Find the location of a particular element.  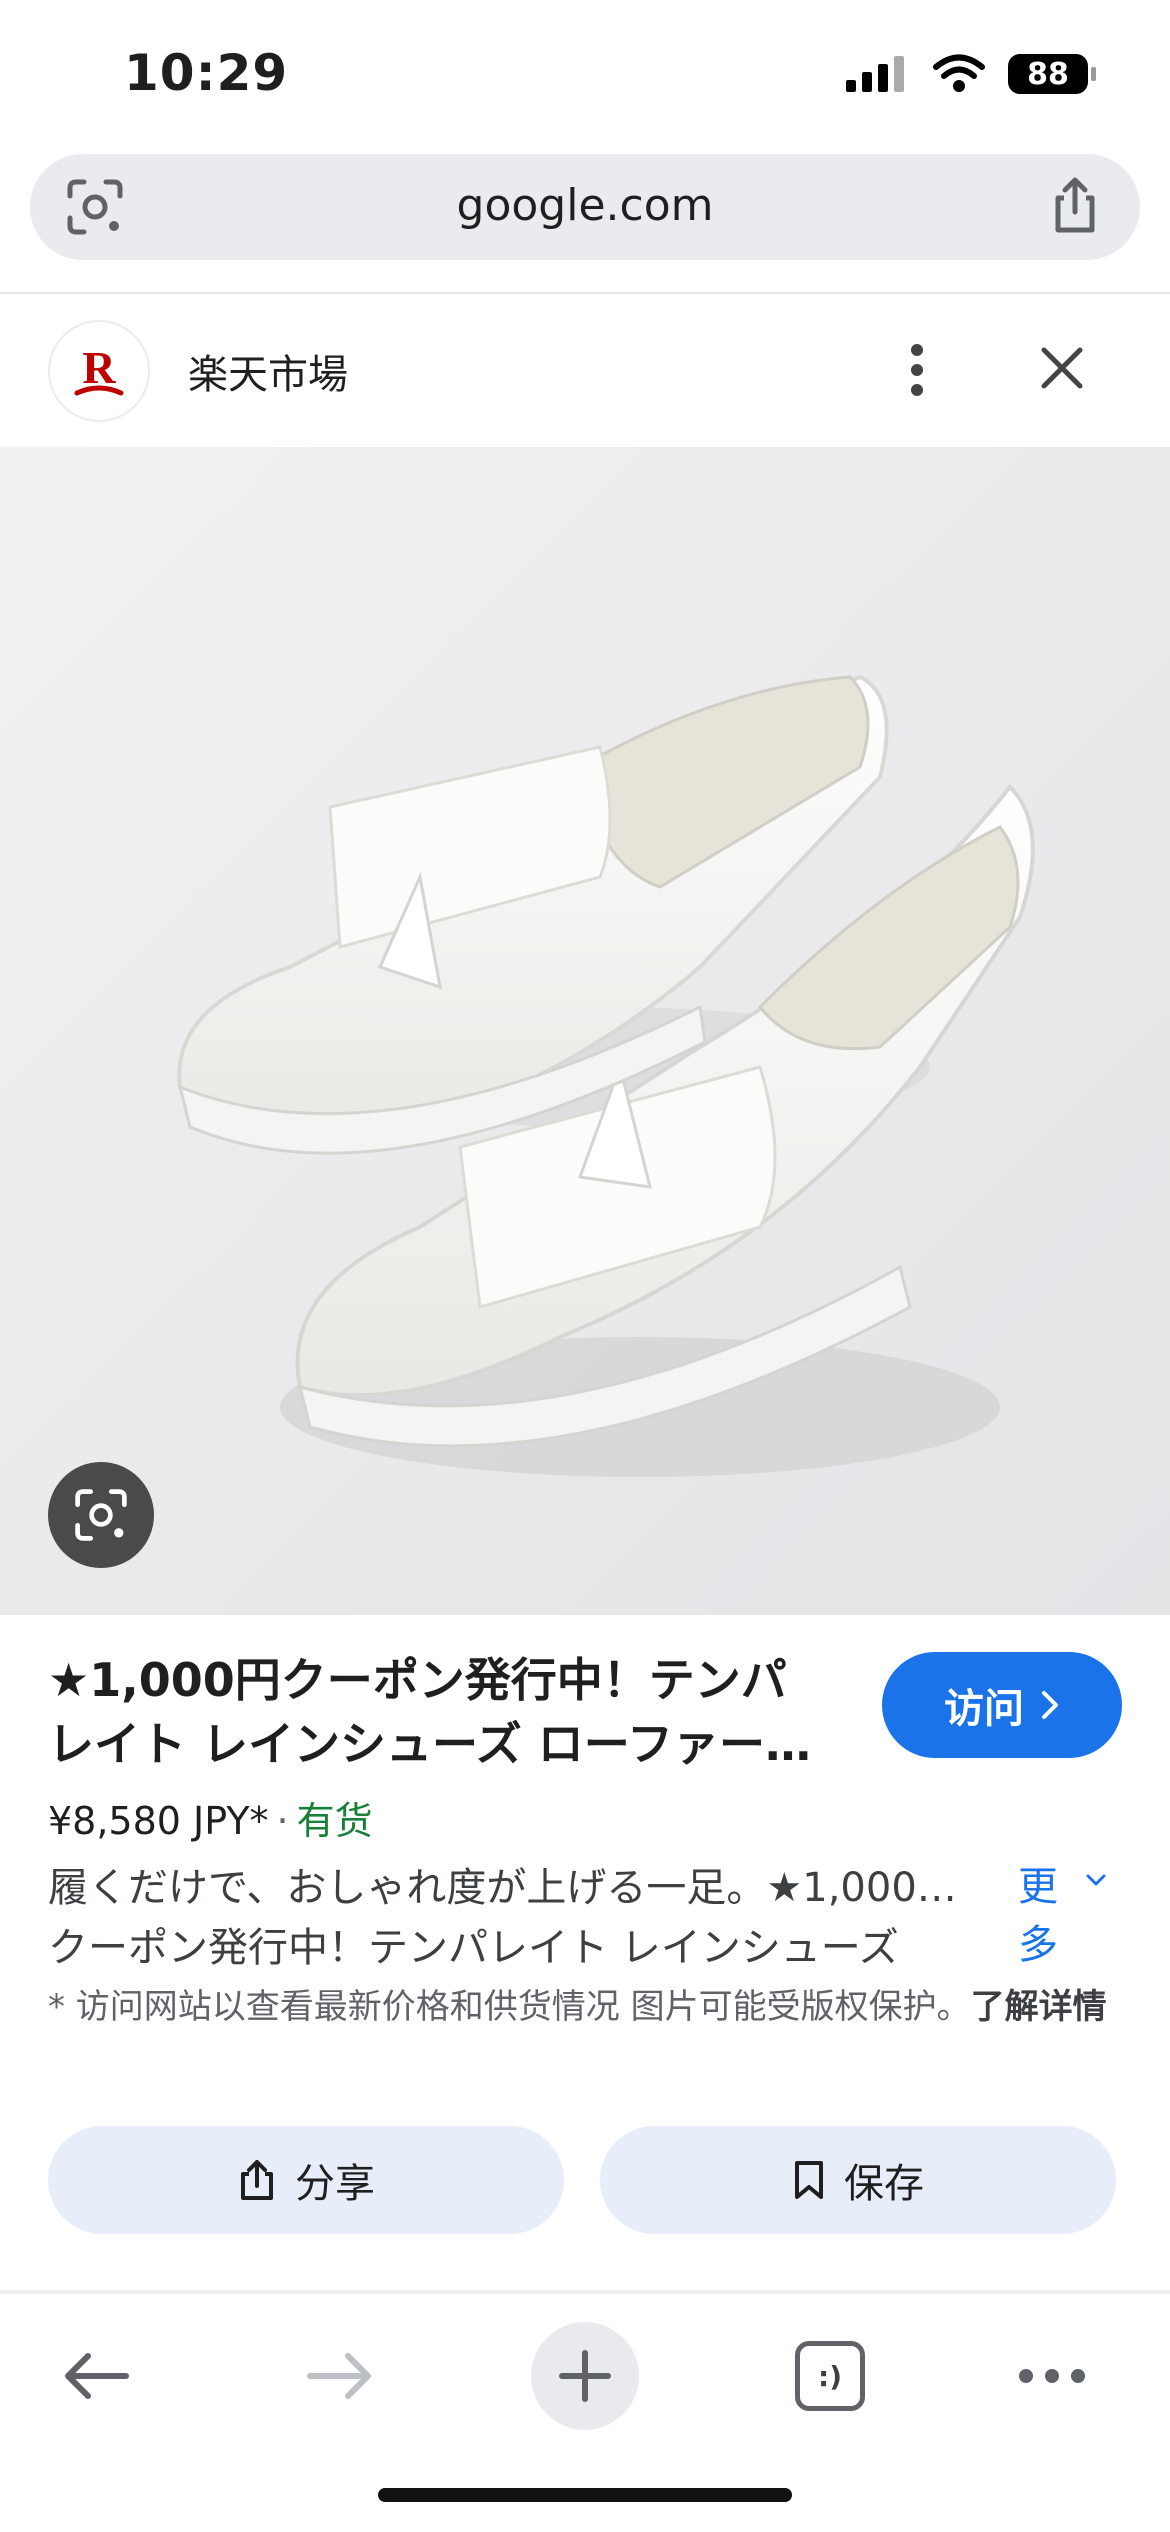

save-label: 保存 is located at coordinates (884, 2184).